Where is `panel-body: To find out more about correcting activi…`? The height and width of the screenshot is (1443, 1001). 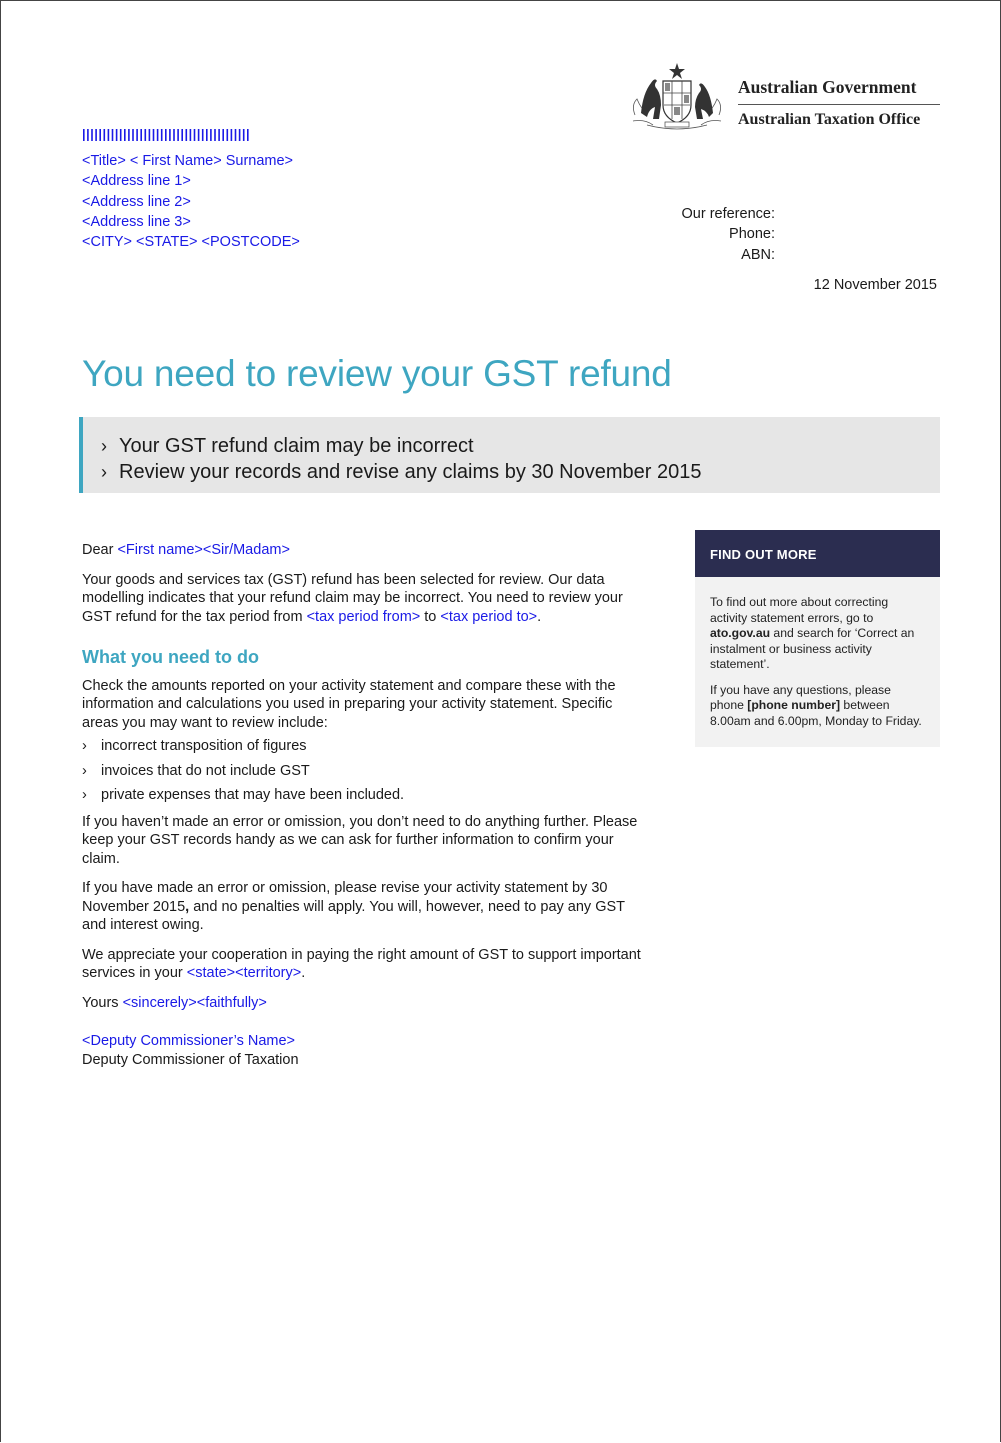
panel-body: To find out more about correcting activi… is located at coordinates (817, 662).